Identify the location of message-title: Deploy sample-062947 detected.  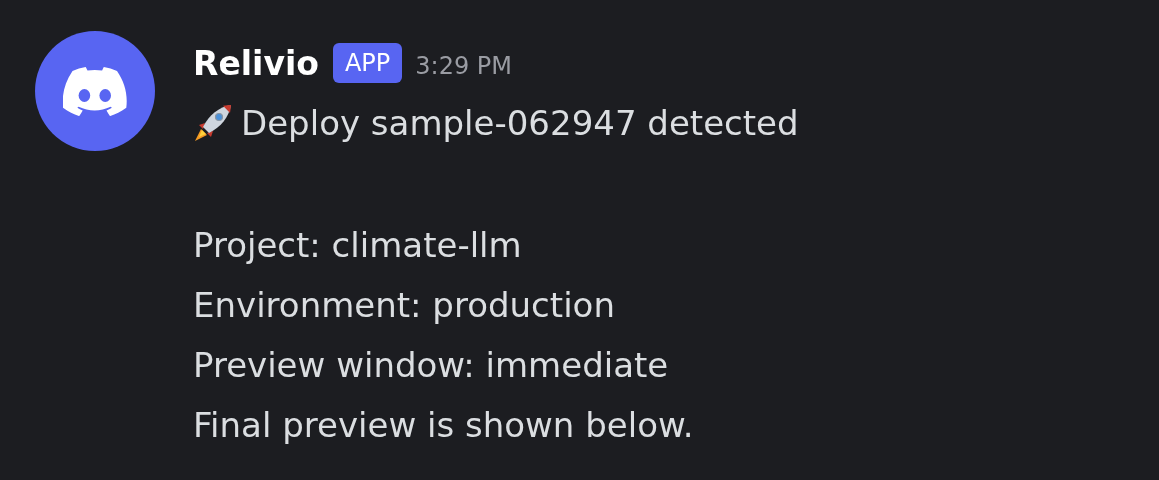
(520, 123).